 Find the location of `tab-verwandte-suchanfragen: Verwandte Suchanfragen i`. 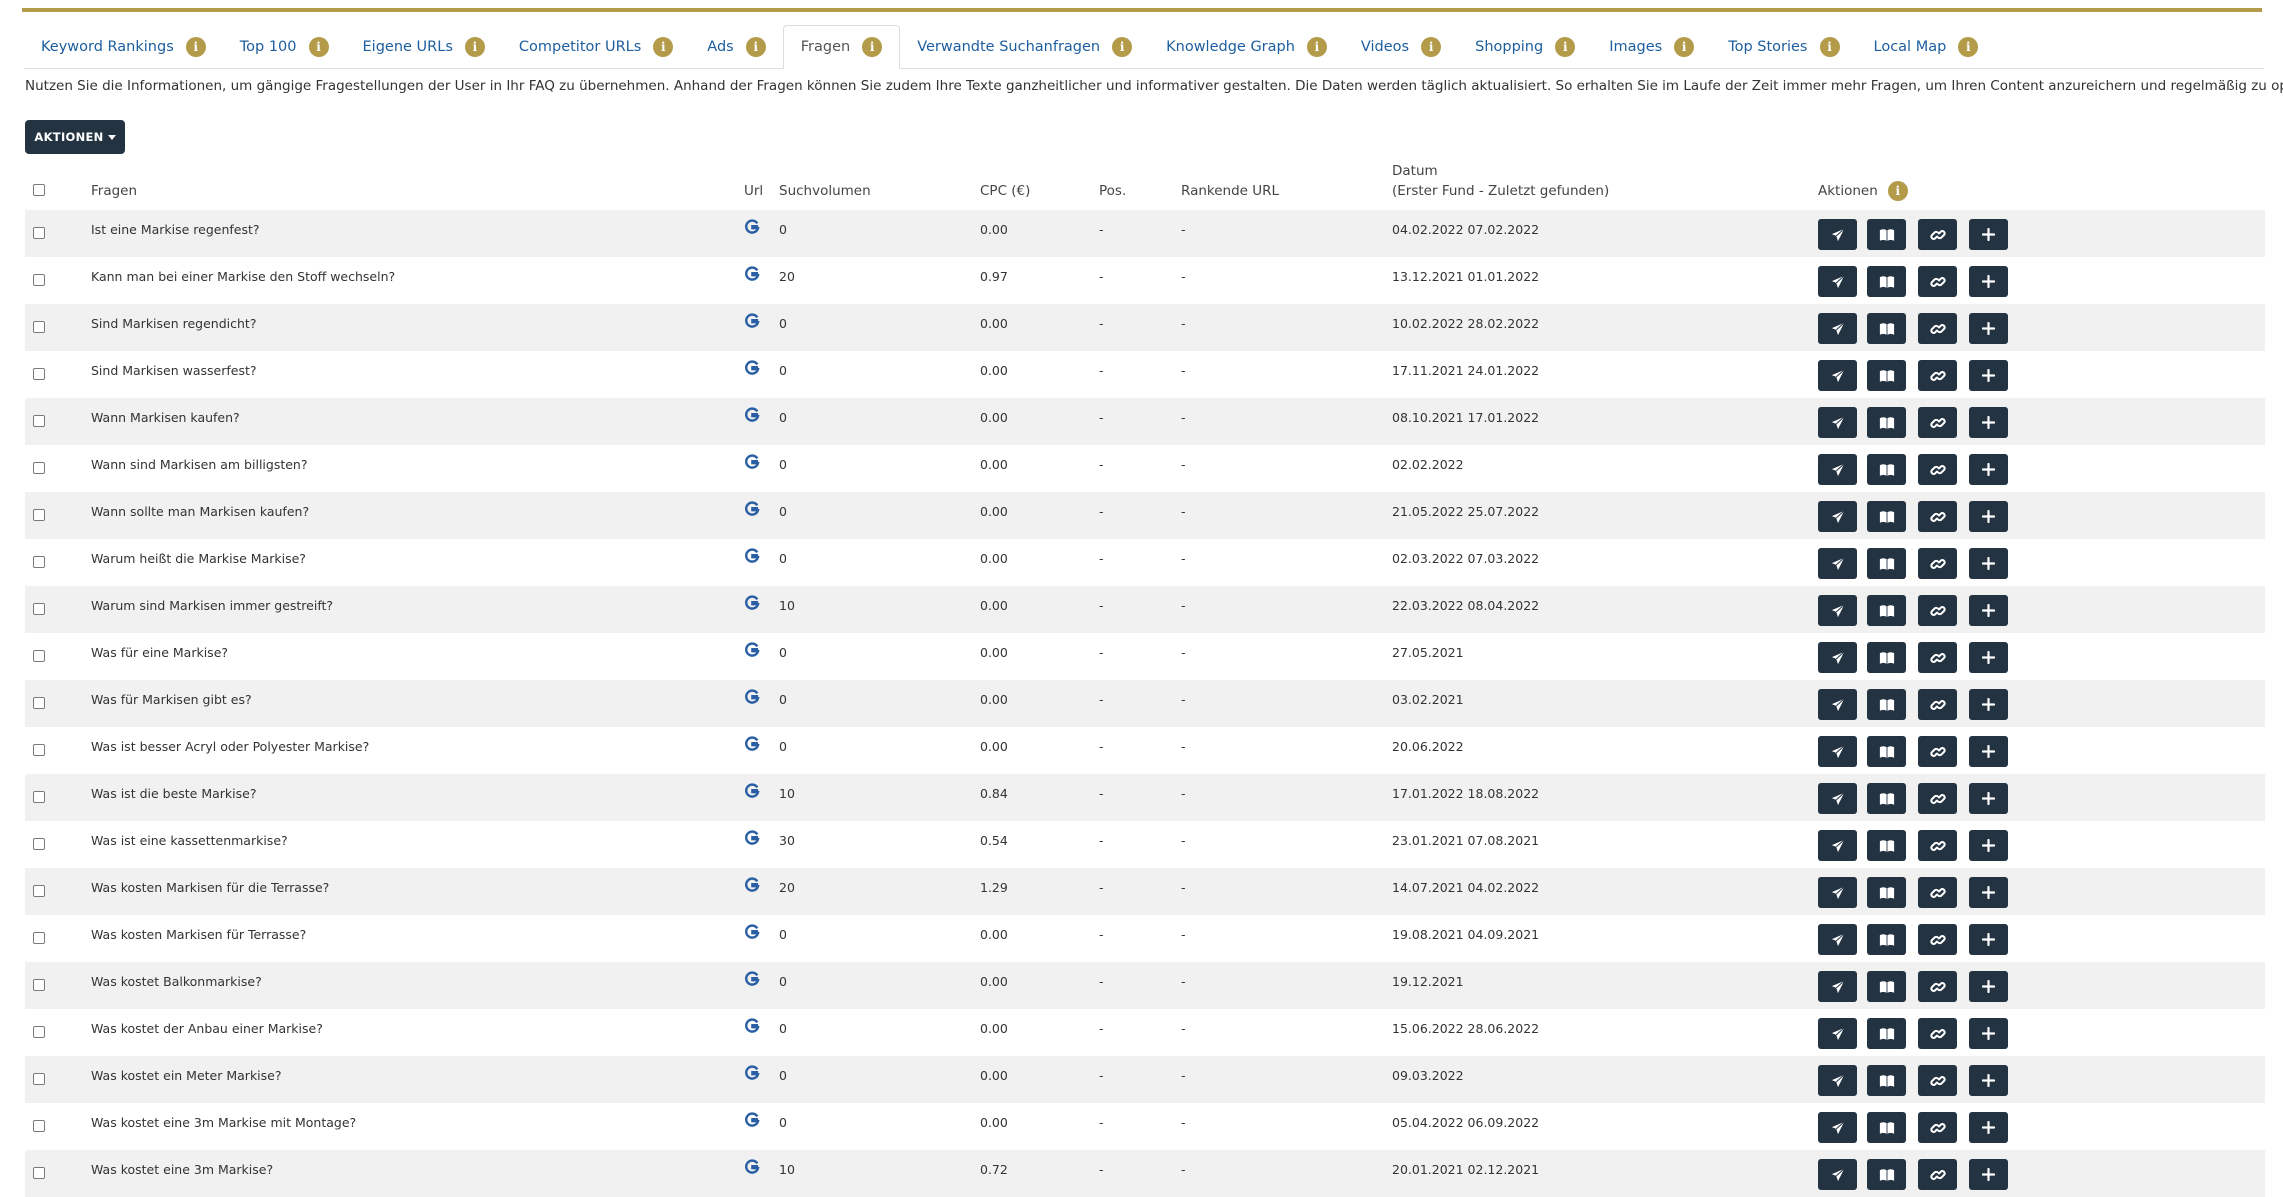

tab-verwandte-suchanfragen: Verwandte Suchanfragen i is located at coordinates (1024, 46).